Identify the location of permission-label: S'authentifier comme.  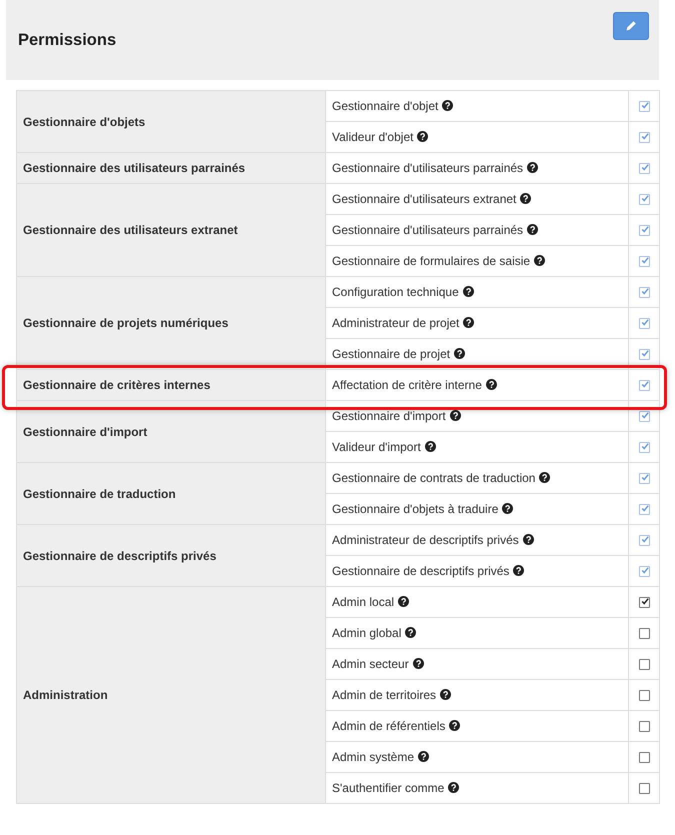
(388, 788).